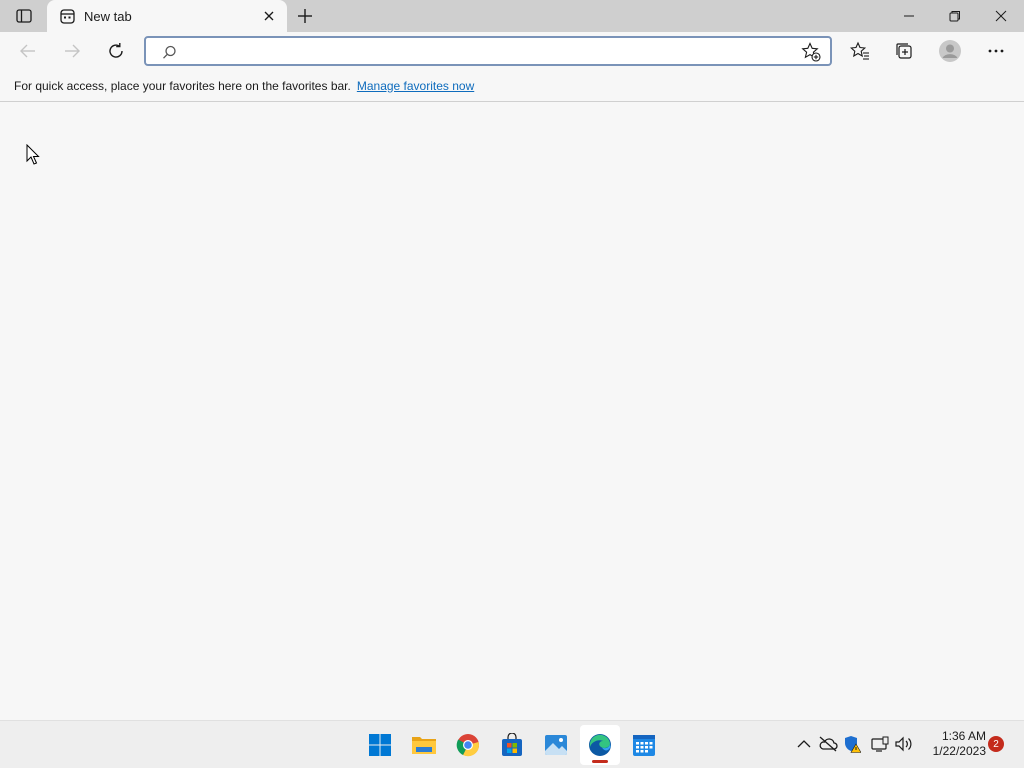 The image size is (1024, 768). I want to click on settings-and-more-button, so click(996, 51).